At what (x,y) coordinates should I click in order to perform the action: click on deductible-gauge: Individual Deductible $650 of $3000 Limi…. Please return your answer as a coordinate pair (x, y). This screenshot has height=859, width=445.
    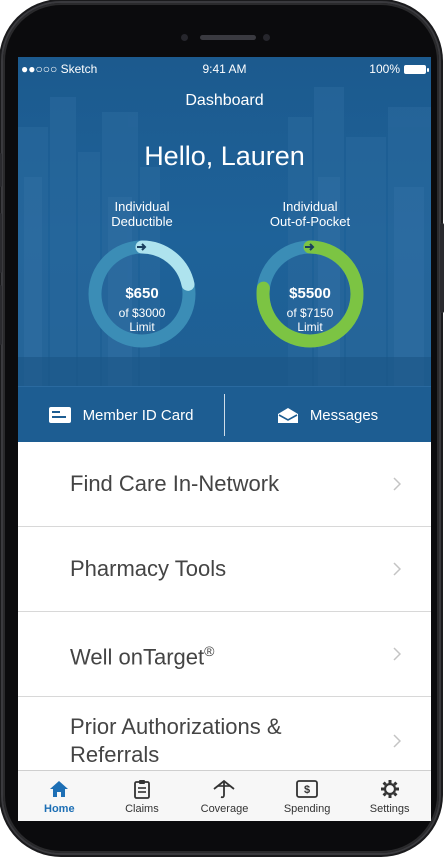
    Looking at the image, I should click on (142, 273).